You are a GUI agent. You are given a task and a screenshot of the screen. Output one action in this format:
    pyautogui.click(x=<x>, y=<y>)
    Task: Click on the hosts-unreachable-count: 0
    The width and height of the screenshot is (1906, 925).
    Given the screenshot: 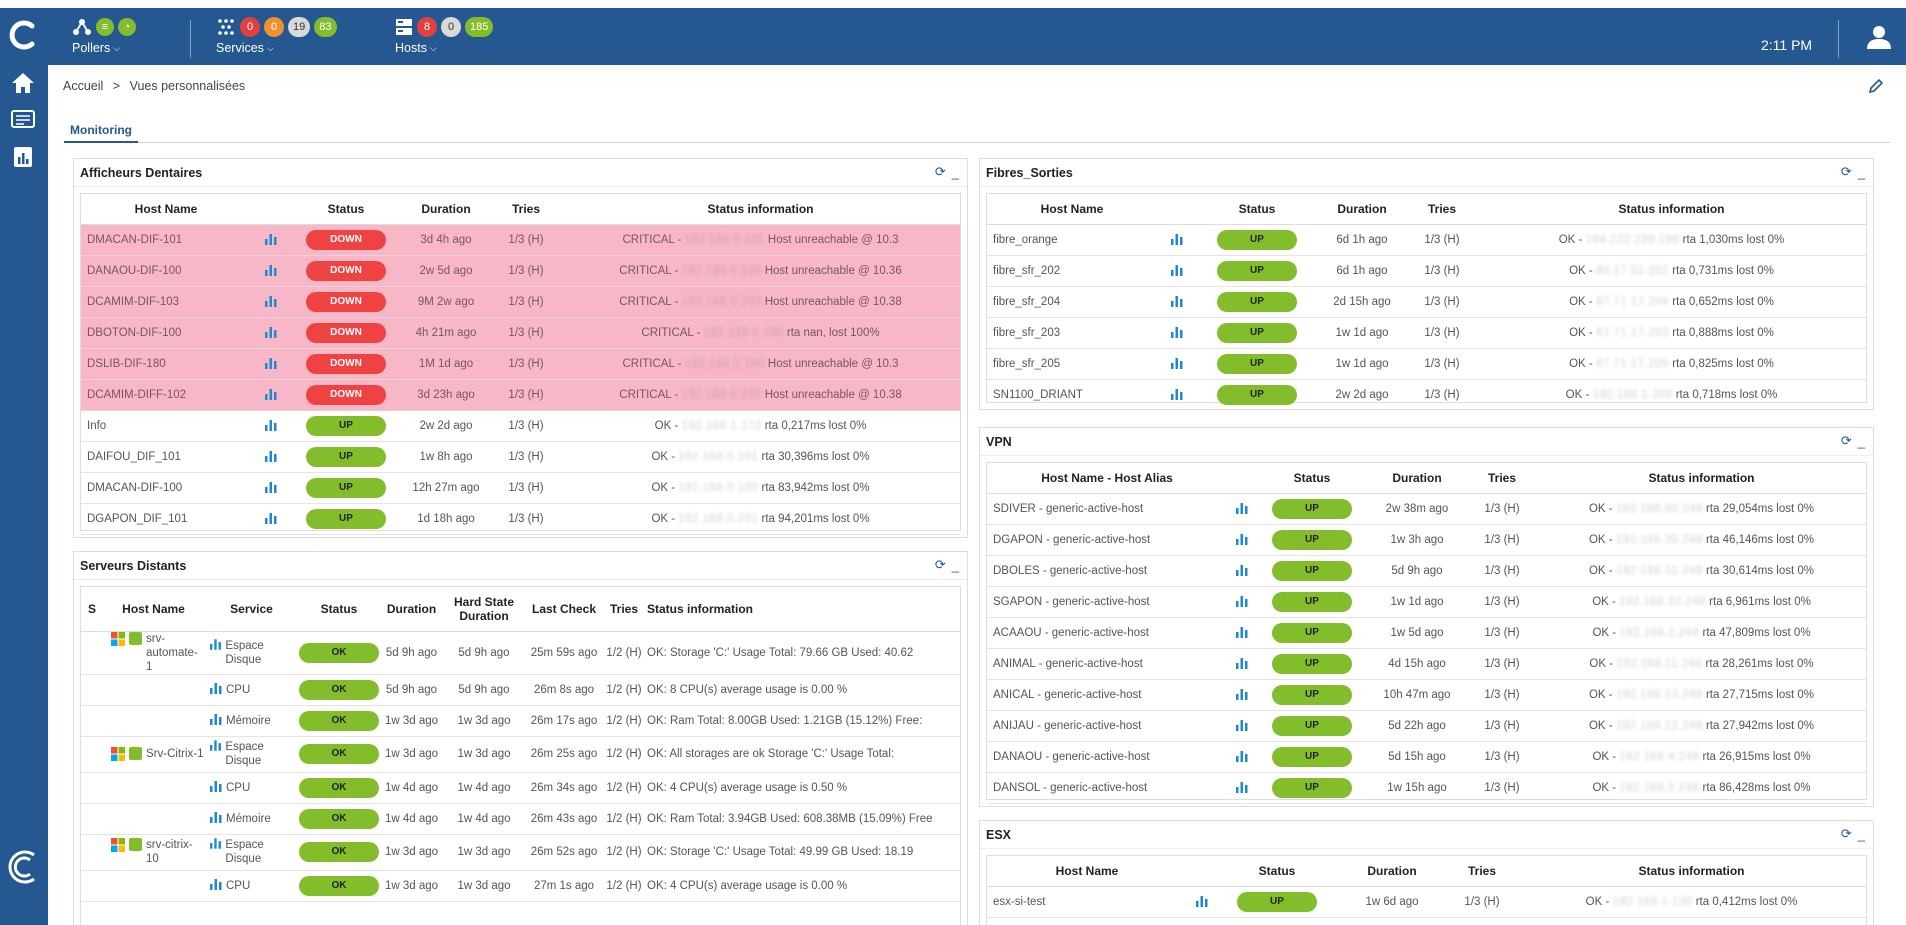 What is the action you would take?
    pyautogui.click(x=451, y=27)
    